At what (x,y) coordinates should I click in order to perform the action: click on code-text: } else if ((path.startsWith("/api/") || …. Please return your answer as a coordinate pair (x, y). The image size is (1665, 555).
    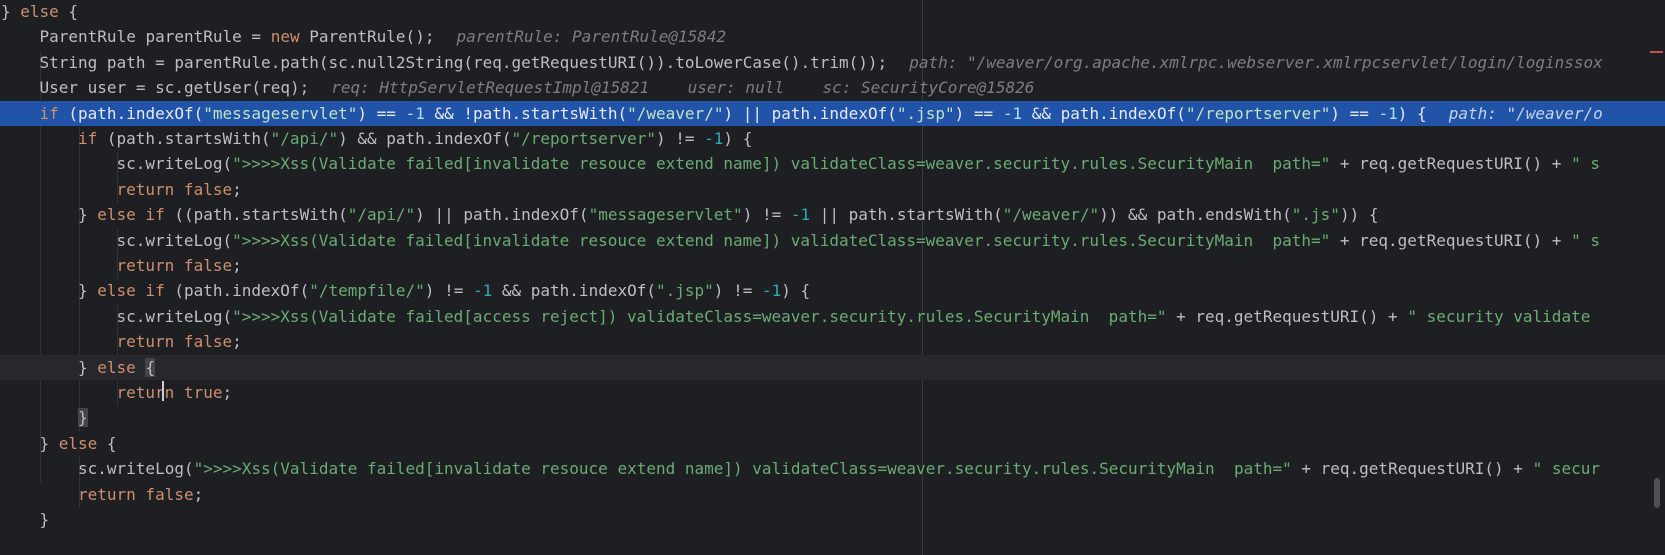
    Looking at the image, I should click on (728, 214).